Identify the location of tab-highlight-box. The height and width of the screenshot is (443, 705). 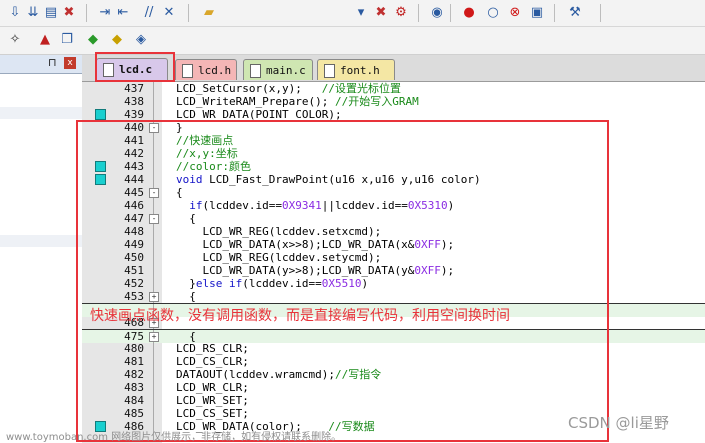
(135, 67).